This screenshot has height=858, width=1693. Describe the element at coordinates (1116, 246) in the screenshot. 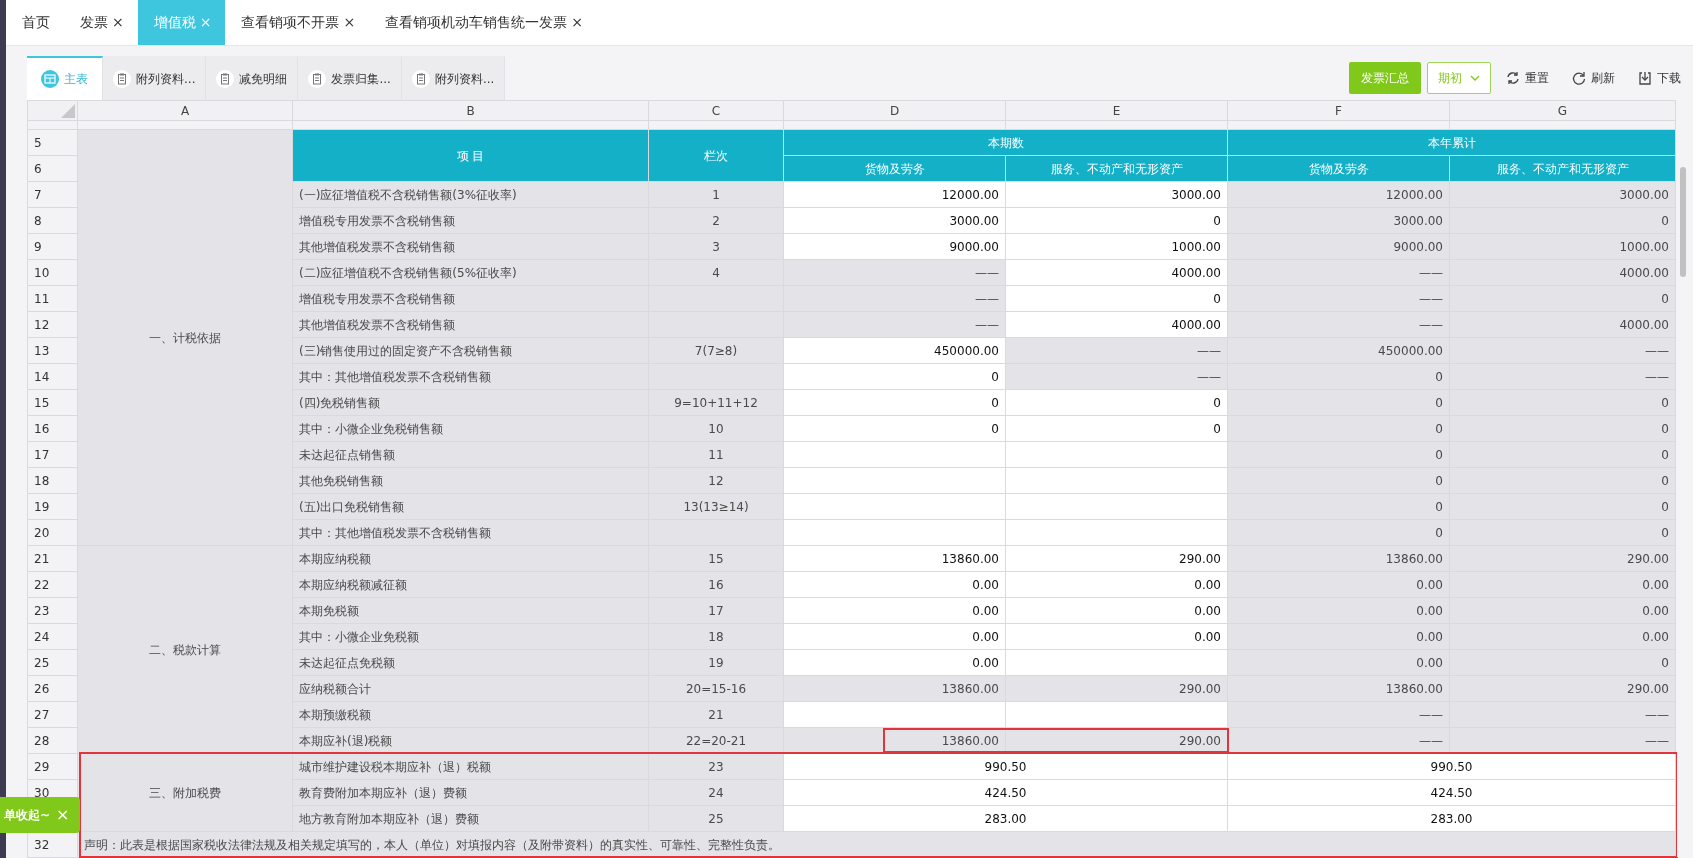

I see `table-cell: 1000.00` at that location.